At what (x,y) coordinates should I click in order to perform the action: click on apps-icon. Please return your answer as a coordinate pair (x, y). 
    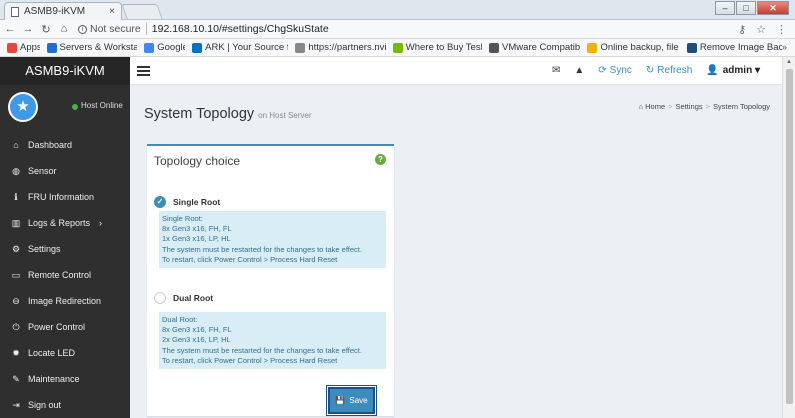
    Looking at the image, I should click on (12, 47).